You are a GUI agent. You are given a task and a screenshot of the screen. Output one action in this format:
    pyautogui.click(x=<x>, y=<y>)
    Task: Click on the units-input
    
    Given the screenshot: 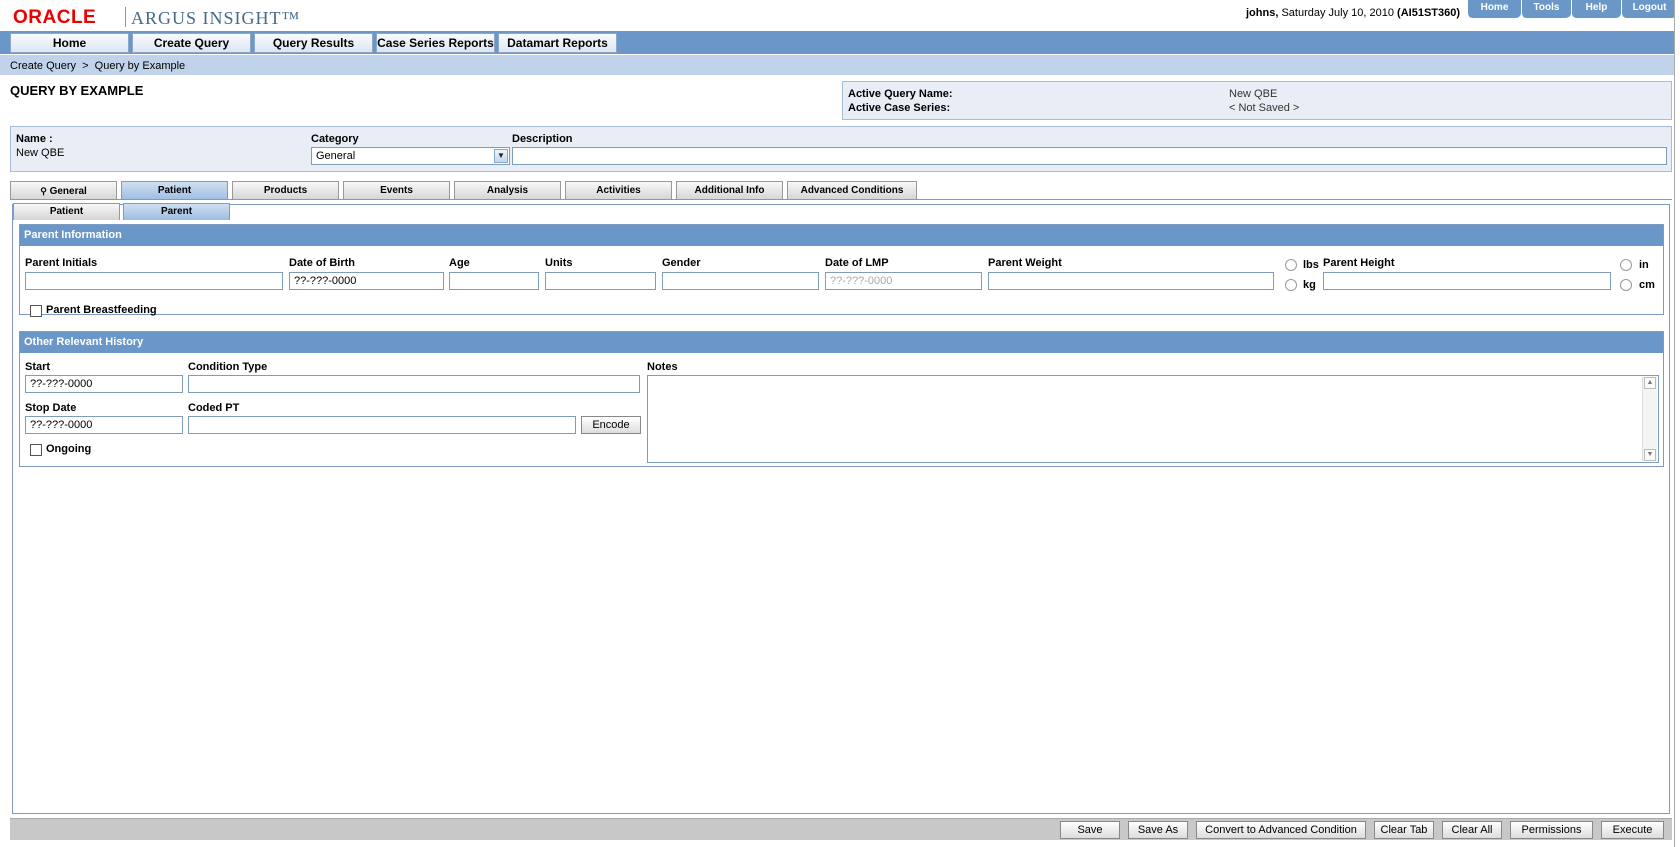 What is the action you would take?
    pyautogui.click(x=600, y=281)
    